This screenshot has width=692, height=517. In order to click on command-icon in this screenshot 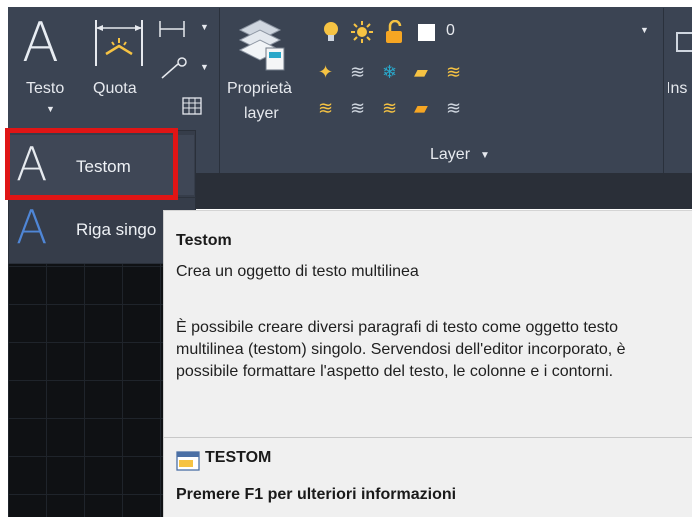, I will do `click(188, 461)`.